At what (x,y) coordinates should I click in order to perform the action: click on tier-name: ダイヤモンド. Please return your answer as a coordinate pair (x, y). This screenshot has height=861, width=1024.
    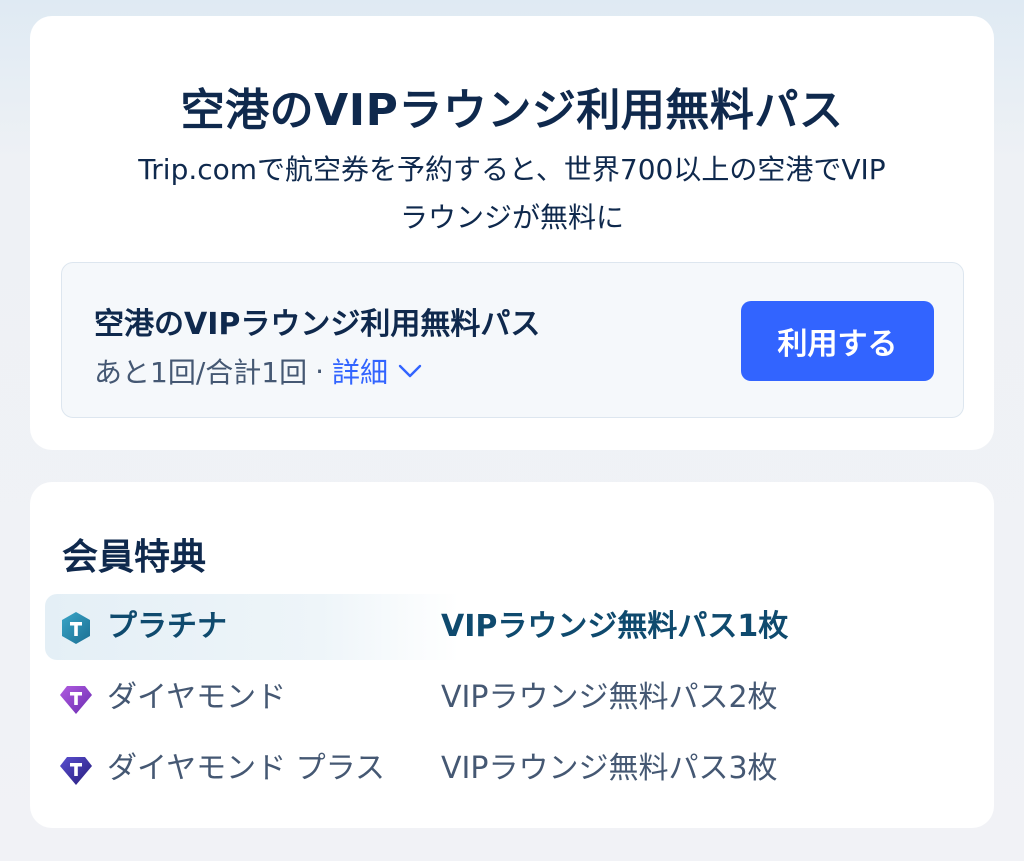
    Looking at the image, I should click on (197, 697).